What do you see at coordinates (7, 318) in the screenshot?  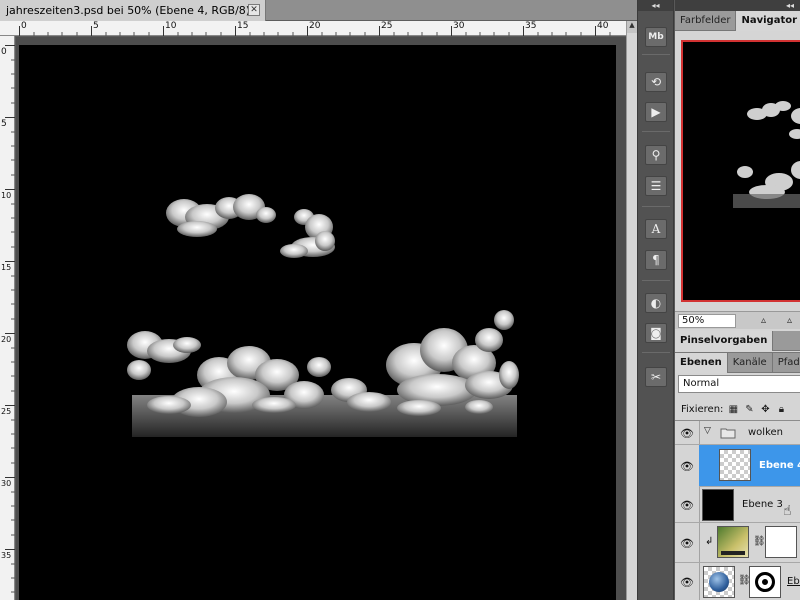 I see `vertical-ruler: 0 5 10 15 20 25 30 35` at bounding box center [7, 318].